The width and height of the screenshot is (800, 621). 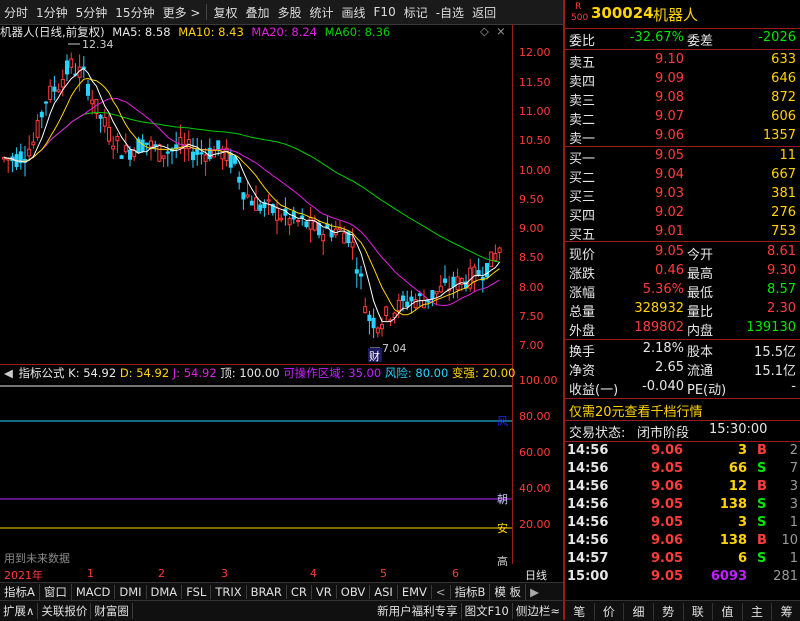 What do you see at coordinates (682, 233) in the screenshot?
I see `bid-row: 买五 9.01 753` at bounding box center [682, 233].